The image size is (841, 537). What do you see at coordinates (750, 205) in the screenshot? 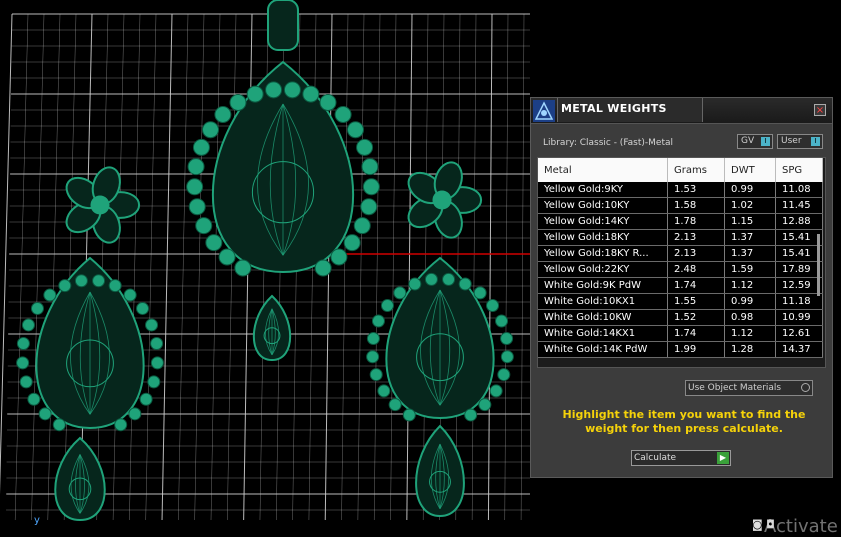
I see `dwt-cell: 1.02` at bounding box center [750, 205].